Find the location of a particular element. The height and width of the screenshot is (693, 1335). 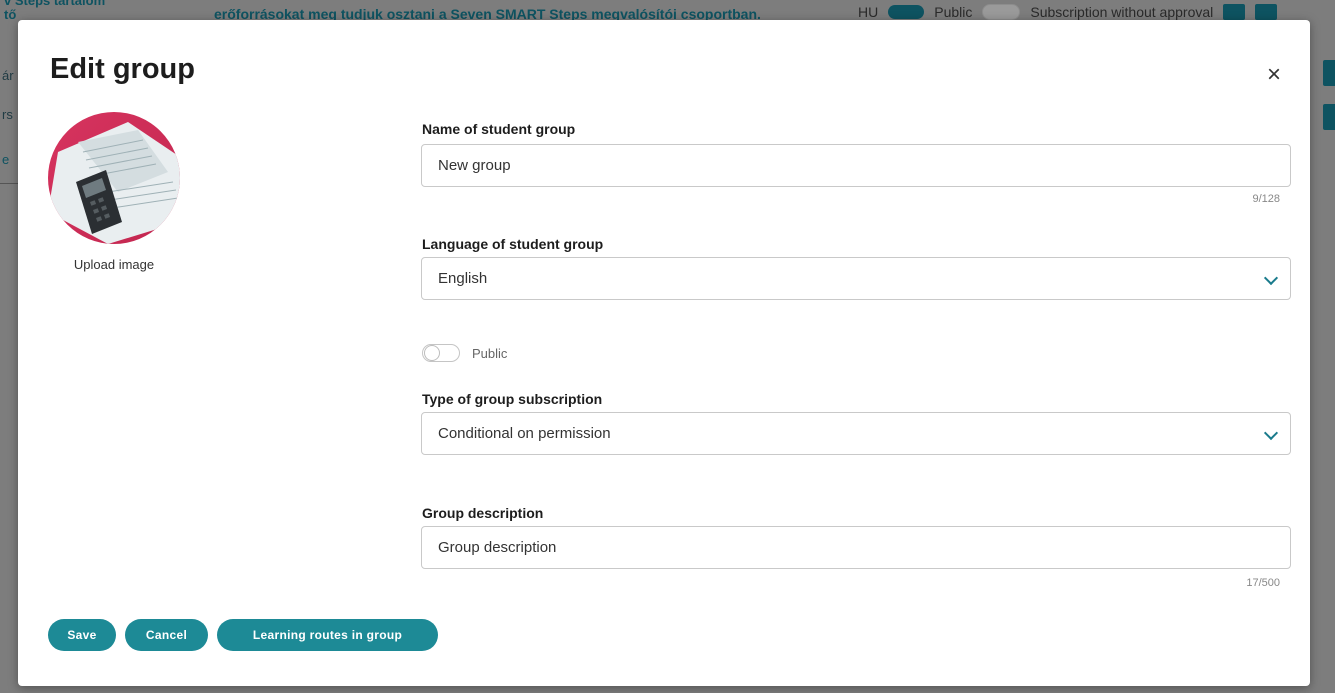

background-lang-toggle is located at coordinates (906, 12).